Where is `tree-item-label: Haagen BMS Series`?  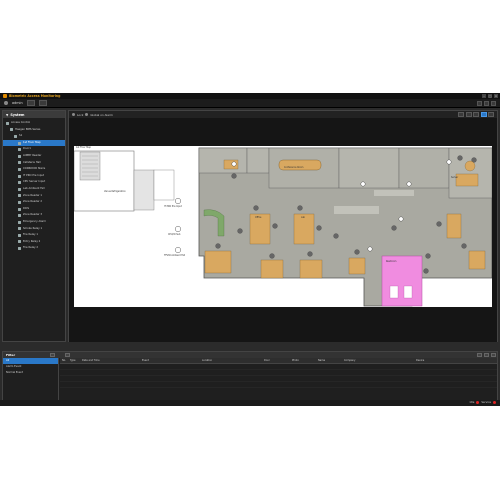
tree-item-label: Haagen BMS Series is located at coordinates (28, 129).